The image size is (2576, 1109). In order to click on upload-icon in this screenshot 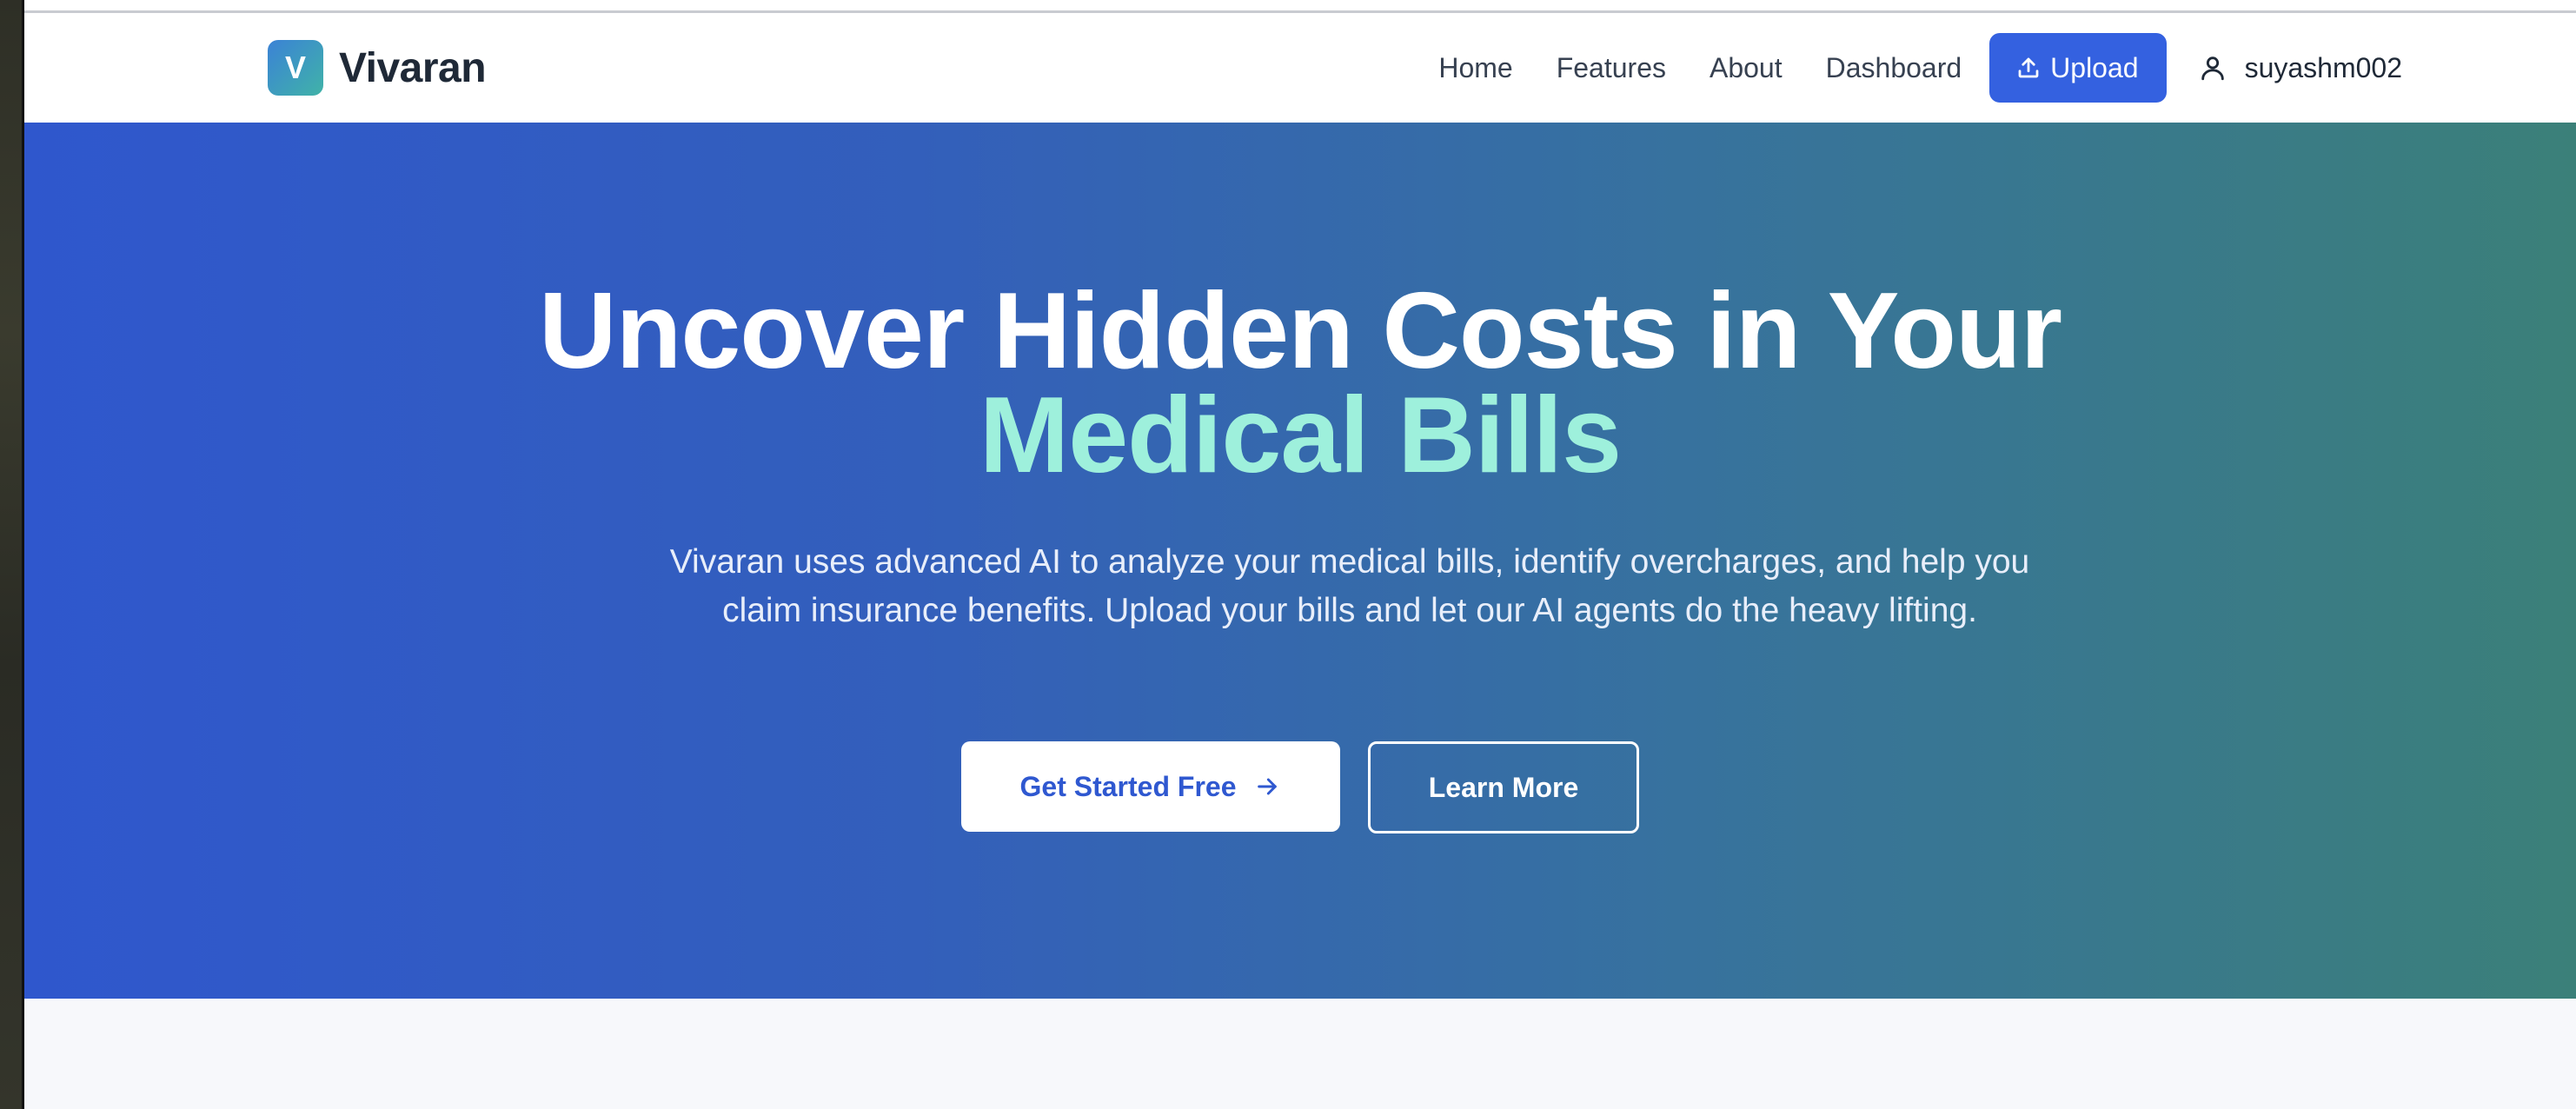, I will do `click(2028, 67)`.